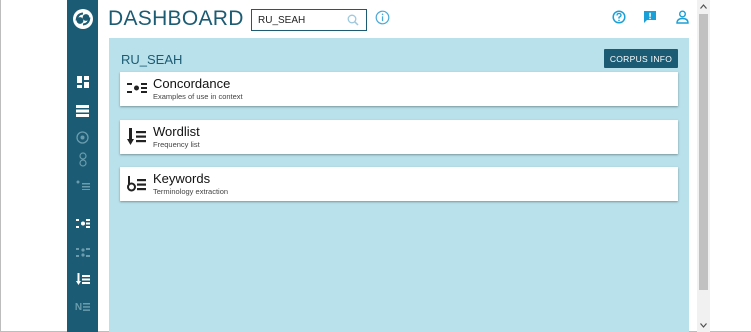 The height and width of the screenshot is (332, 751). I want to click on search-icon, so click(353, 22).